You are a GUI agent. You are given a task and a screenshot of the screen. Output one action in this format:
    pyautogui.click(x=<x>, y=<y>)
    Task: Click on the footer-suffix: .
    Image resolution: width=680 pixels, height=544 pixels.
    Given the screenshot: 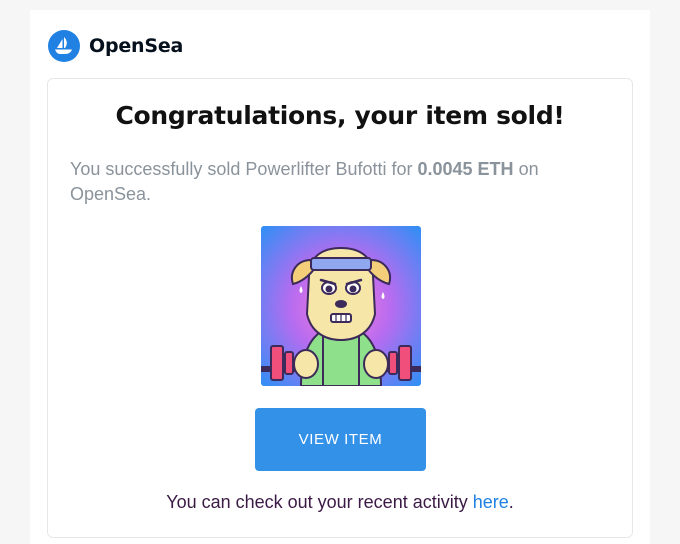 What is the action you would take?
    pyautogui.click(x=511, y=502)
    